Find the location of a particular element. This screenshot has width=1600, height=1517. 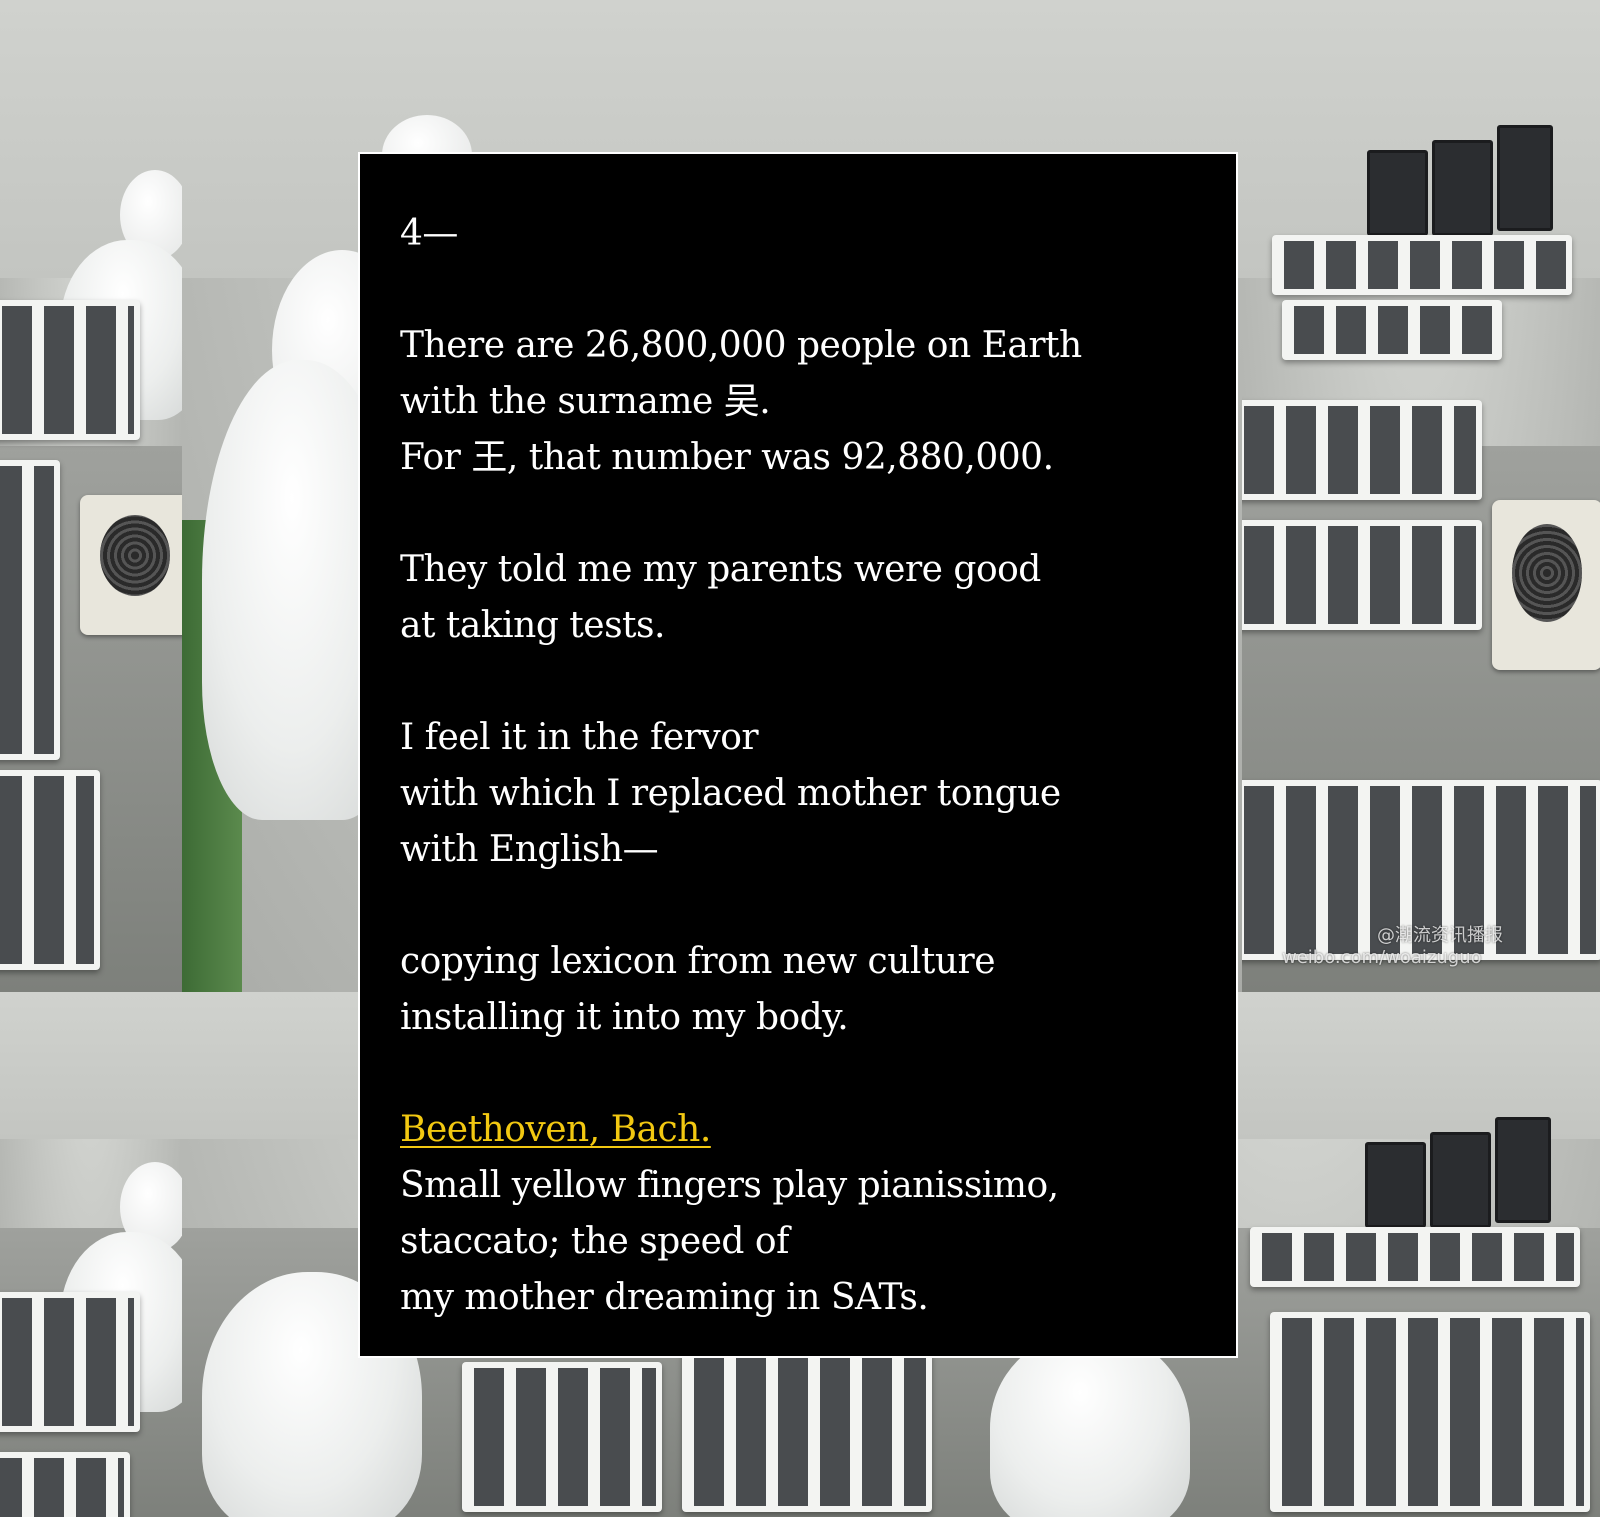

poem-line: my mother dreaming in SATs. is located at coordinates (664, 1297).